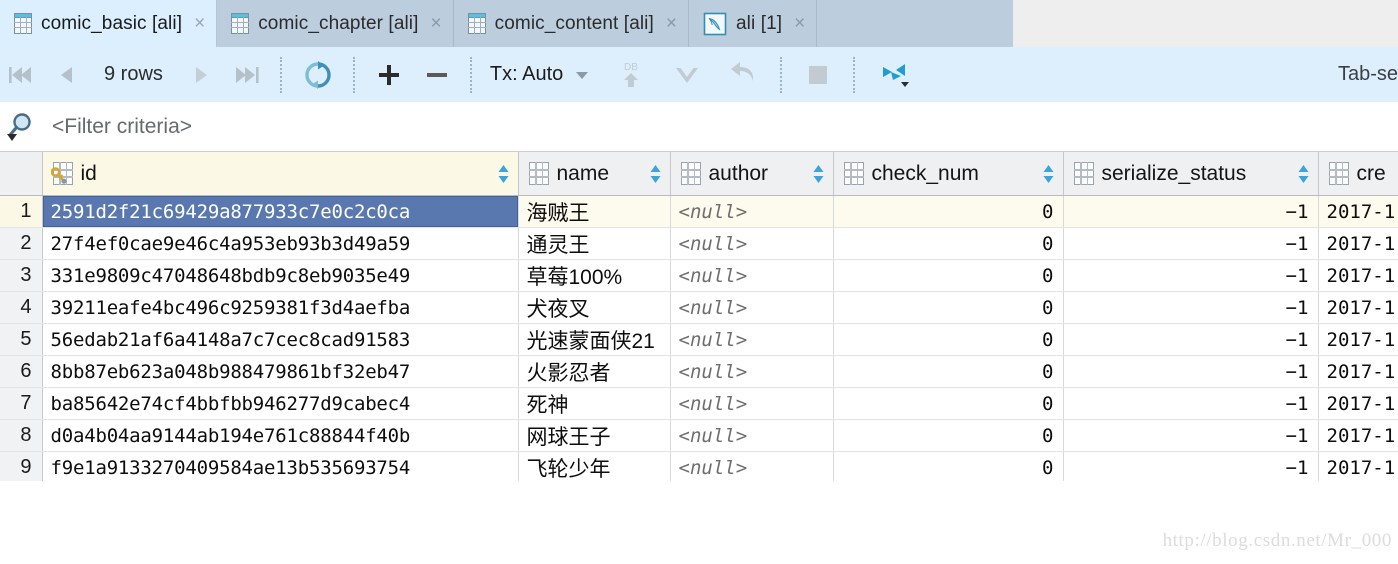  I want to click on tab-ali-console: ali [1] ×, so click(753, 23).